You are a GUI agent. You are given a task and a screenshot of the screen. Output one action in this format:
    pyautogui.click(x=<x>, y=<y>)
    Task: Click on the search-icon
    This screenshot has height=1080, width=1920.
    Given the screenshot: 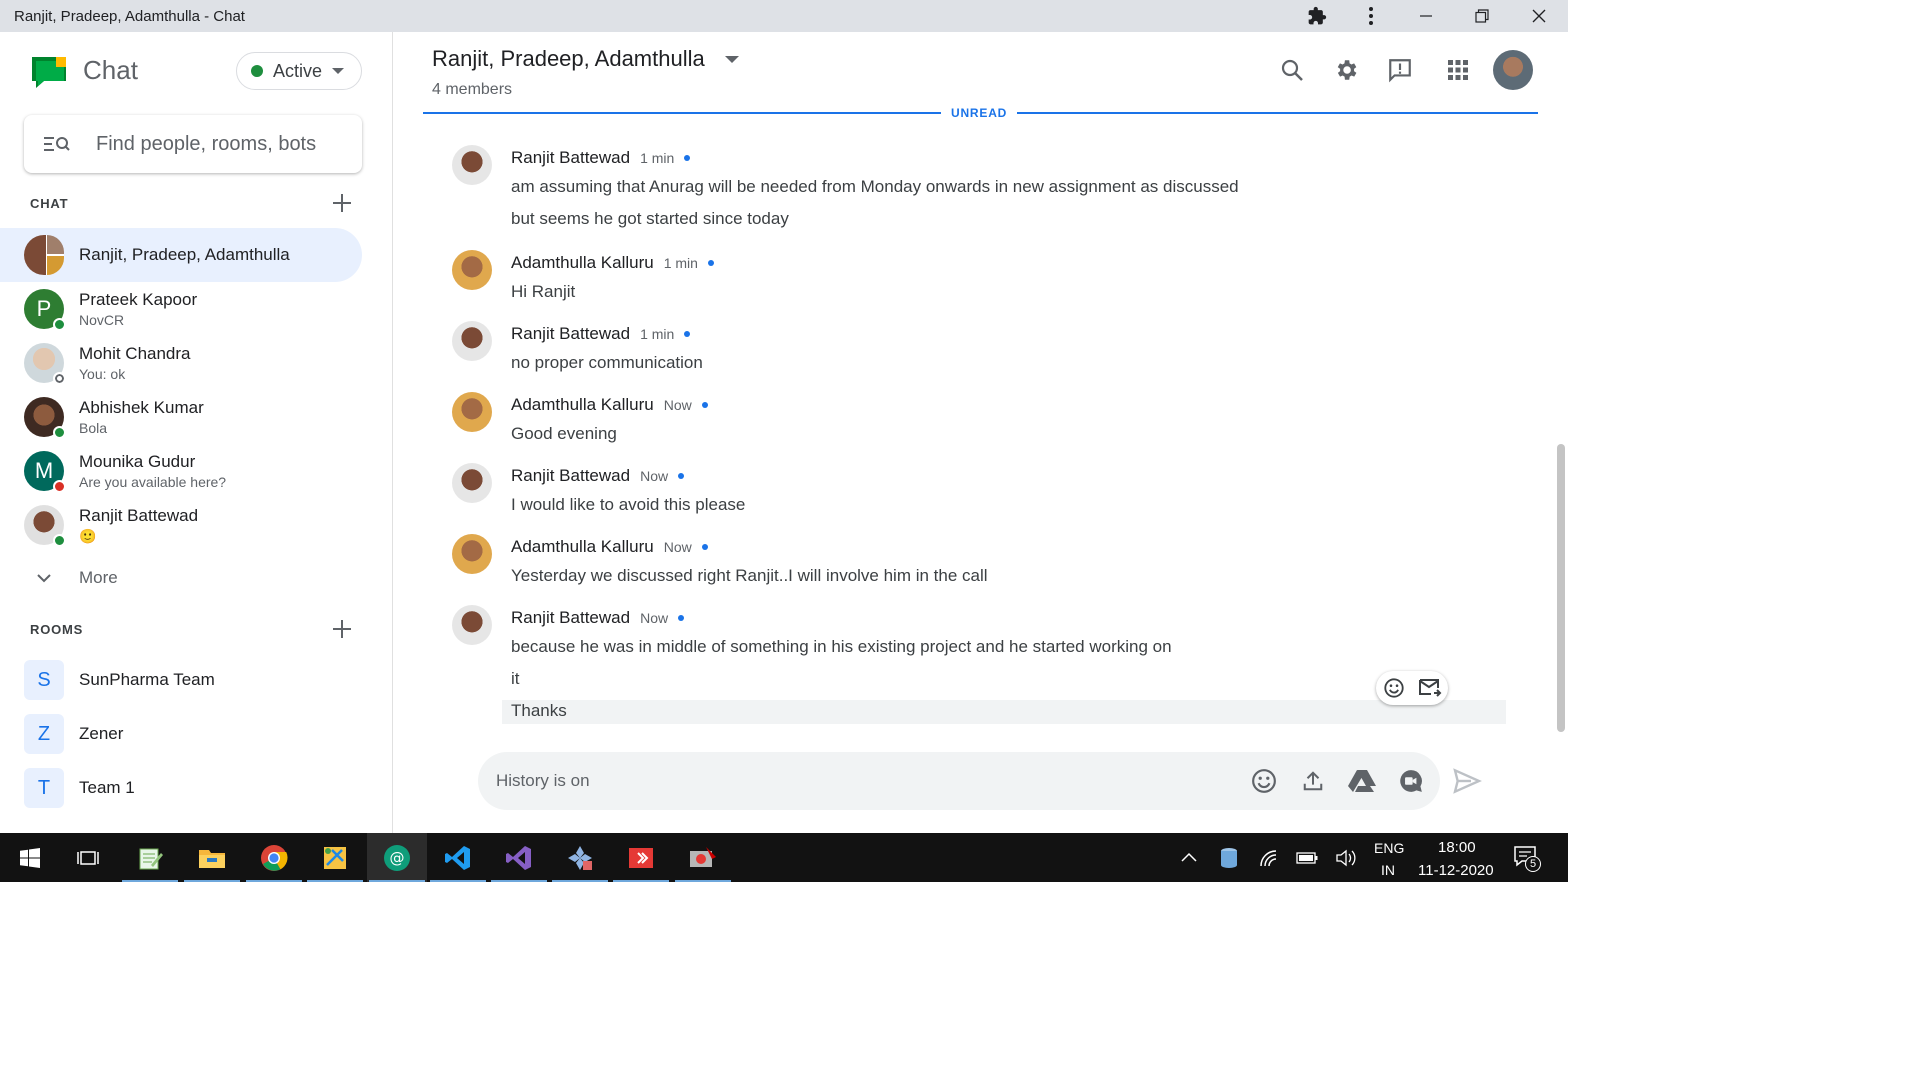 What is the action you would take?
    pyautogui.click(x=1292, y=70)
    